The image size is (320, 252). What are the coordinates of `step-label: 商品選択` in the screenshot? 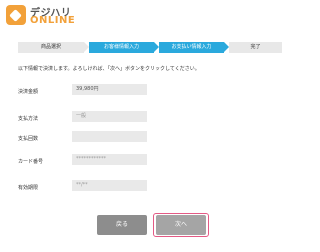 It's located at (50, 47).